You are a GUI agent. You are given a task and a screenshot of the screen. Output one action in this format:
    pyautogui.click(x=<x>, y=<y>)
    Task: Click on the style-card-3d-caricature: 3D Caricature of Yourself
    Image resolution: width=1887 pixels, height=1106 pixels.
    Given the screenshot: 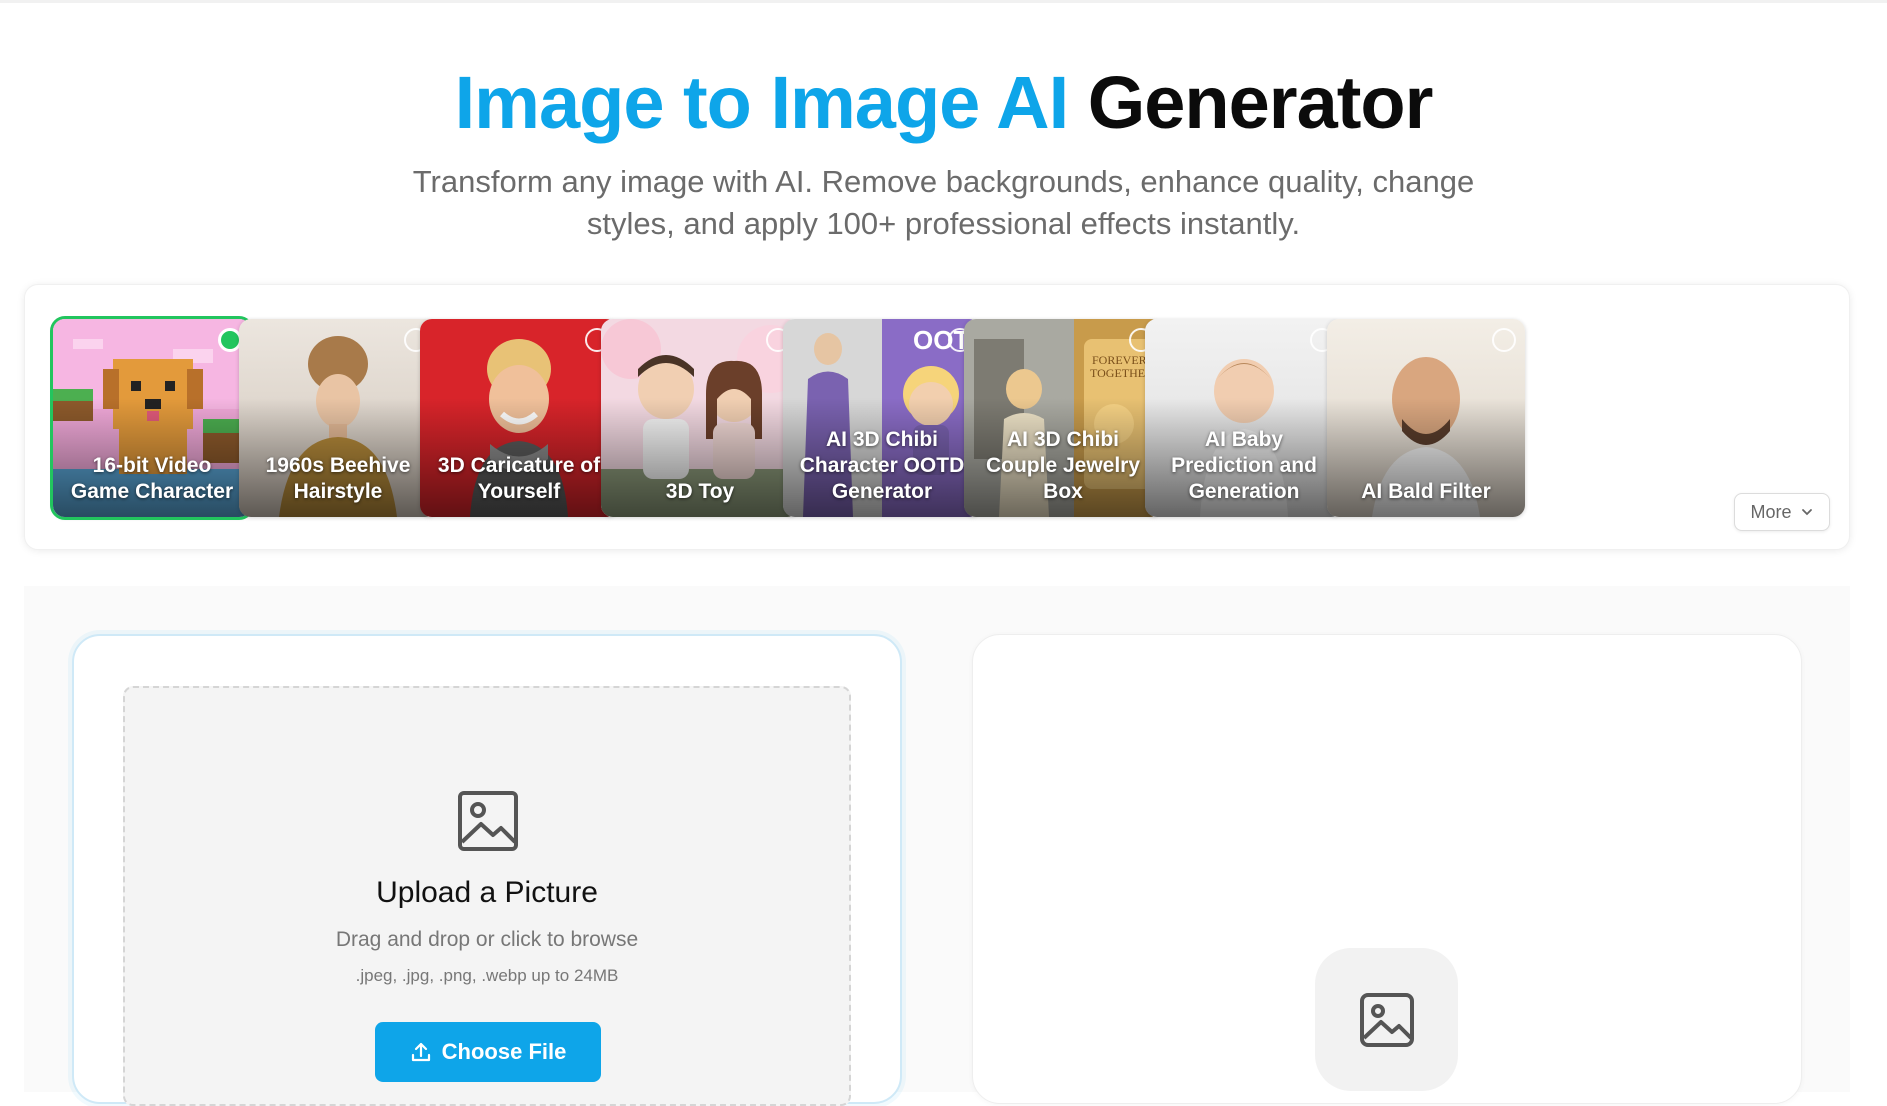 What is the action you would take?
    pyautogui.click(x=519, y=418)
    